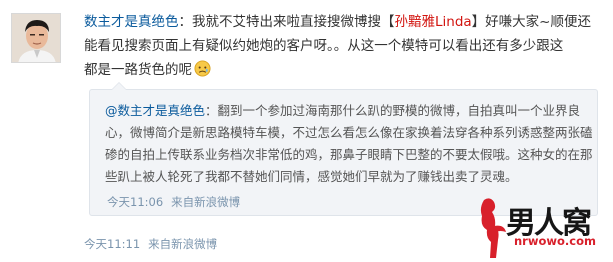 This screenshot has width=613, height=262. I want to click on post-line-1-rest: 】好嗛大家~顺便还, so click(531, 22).